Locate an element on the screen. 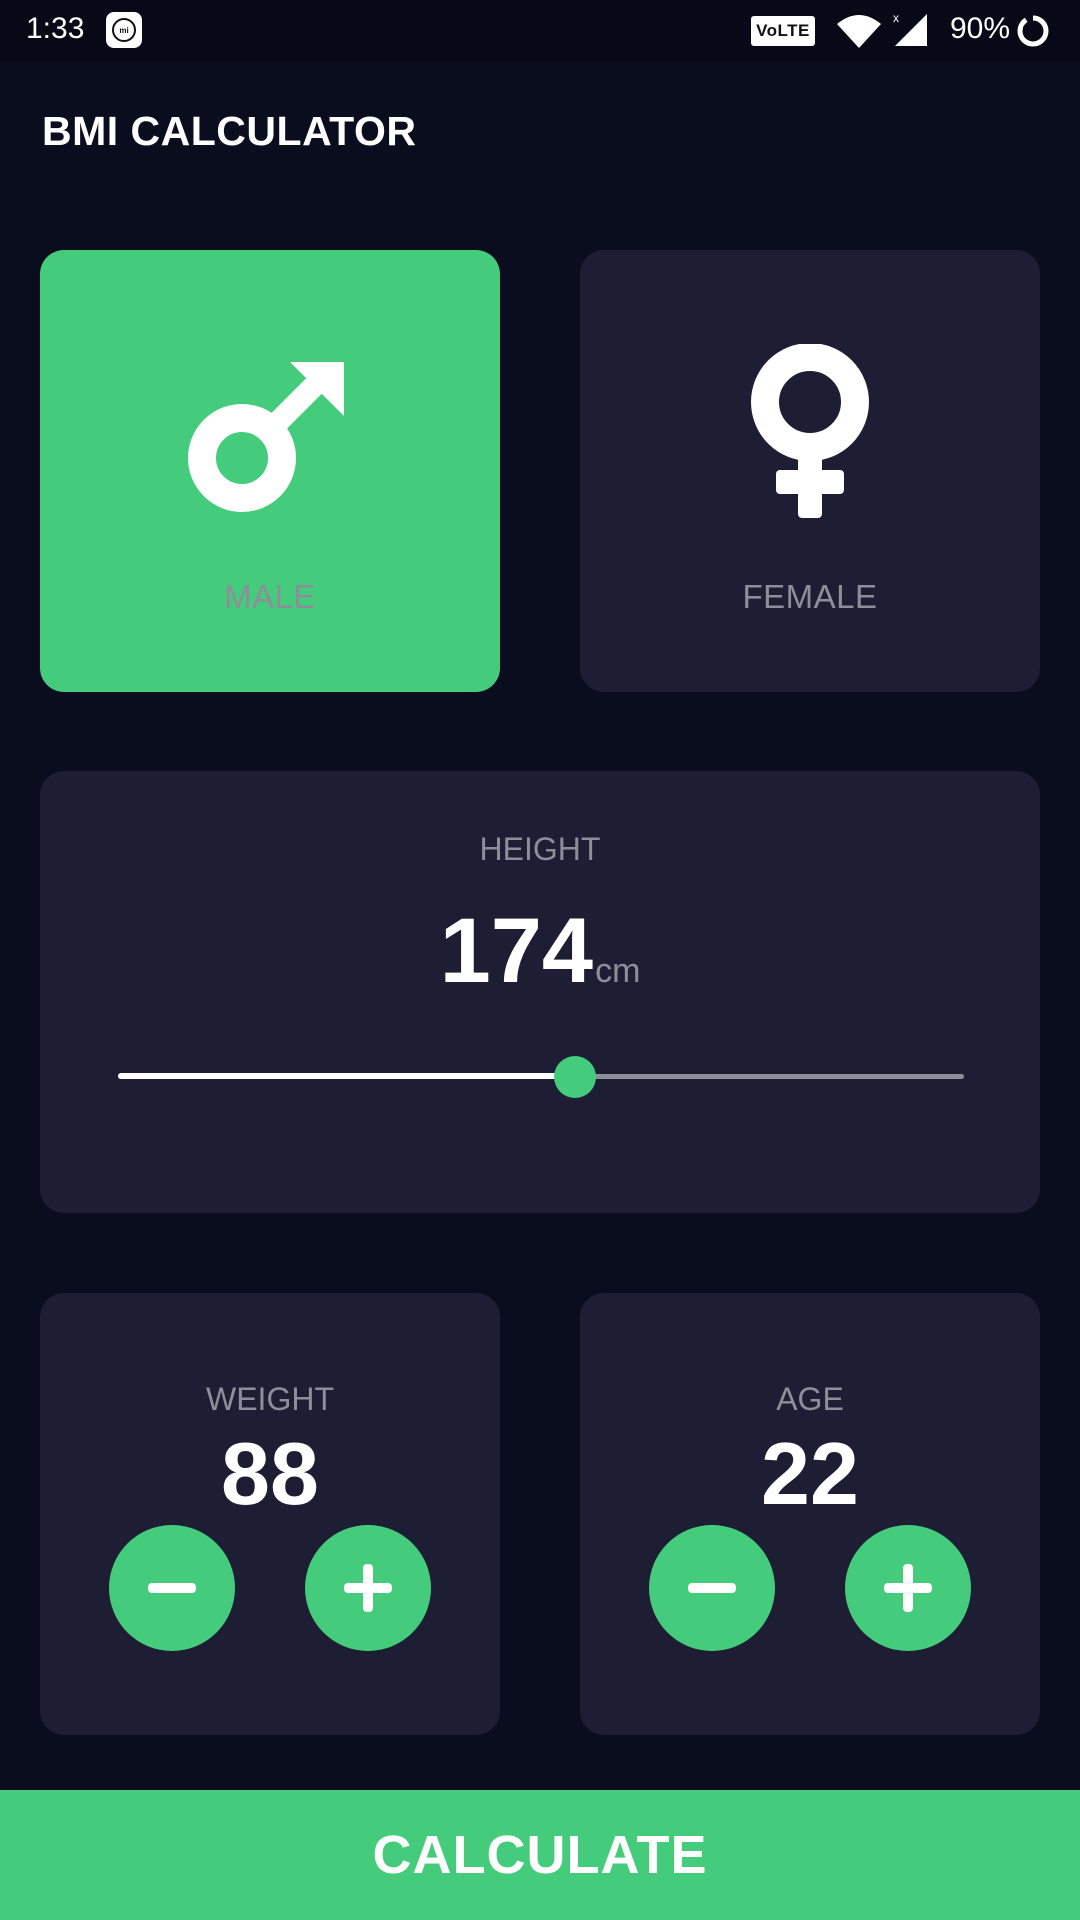  weight-increment-button is located at coordinates (368, 1588).